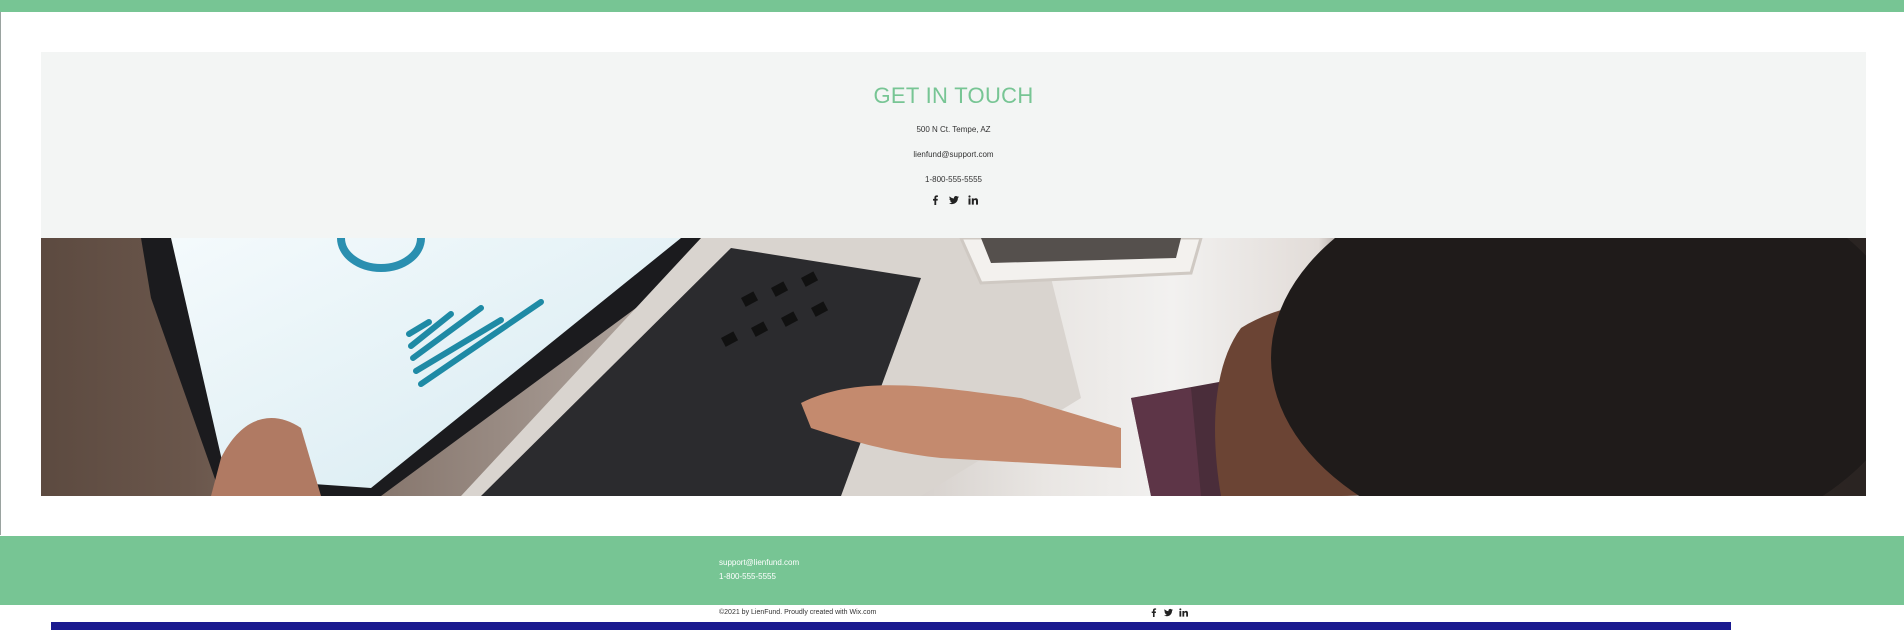 This screenshot has height=630, width=1904. What do you see at coordinates (953, 179) in the screenshot?
I see `contact-phone: 1-800-555-5555` at bounding box center [953, 179].